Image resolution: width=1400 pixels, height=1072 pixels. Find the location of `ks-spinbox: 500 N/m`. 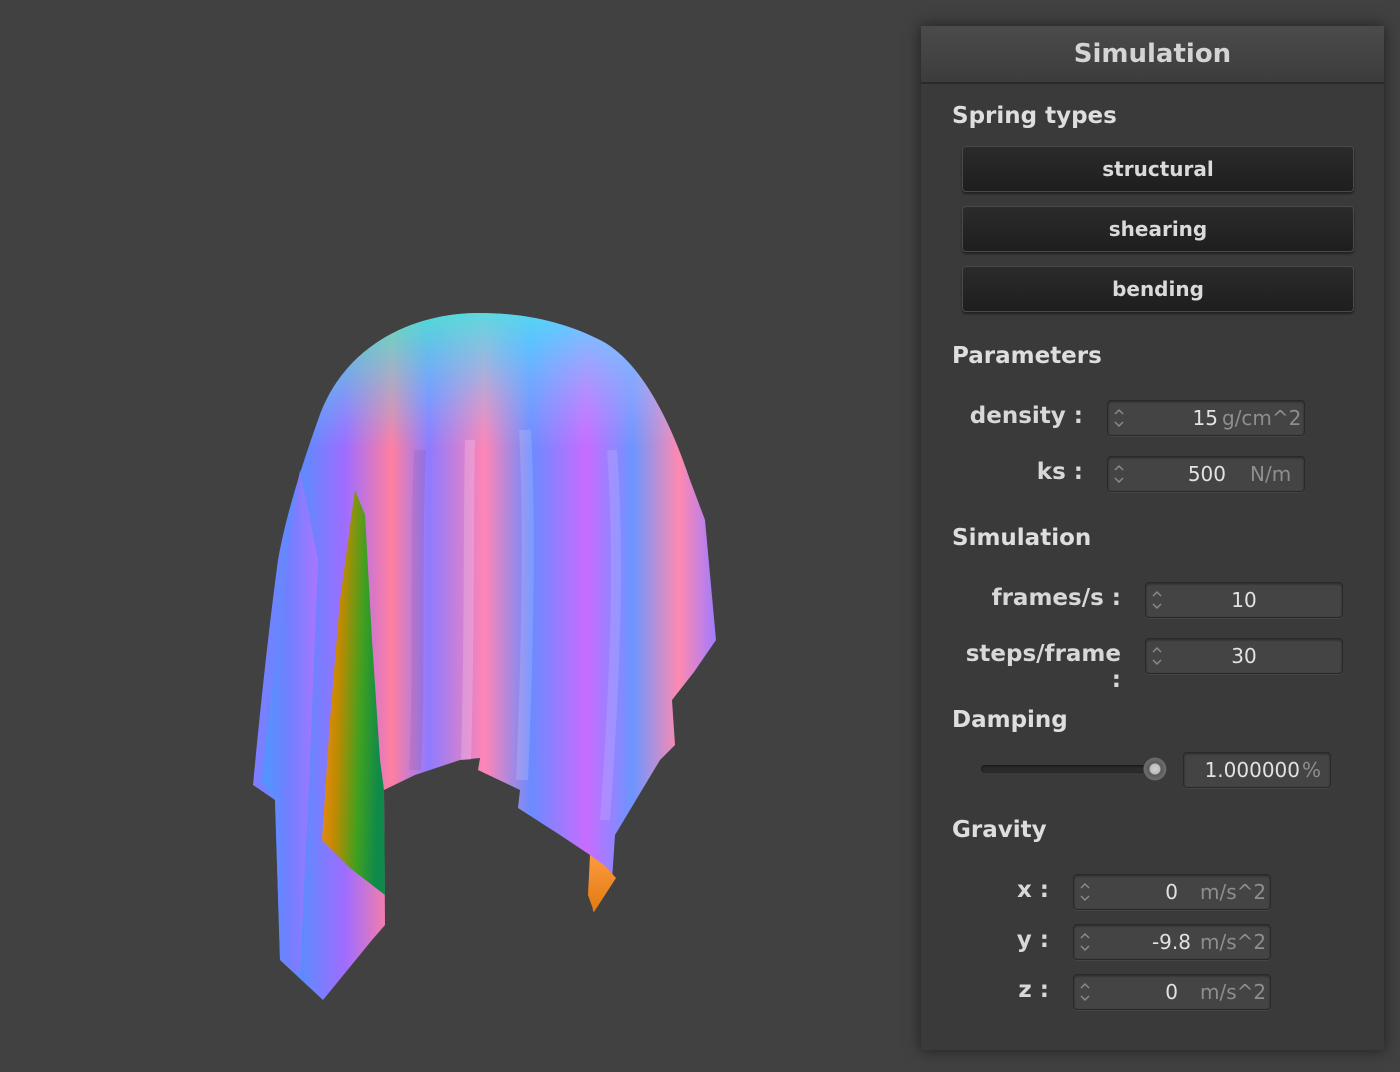

ks-spinbox: 500 N/m is located at coordinates (1206, 474).